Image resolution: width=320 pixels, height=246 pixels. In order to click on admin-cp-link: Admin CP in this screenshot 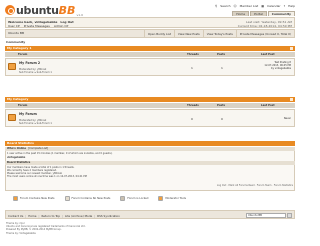, I will do `click(61, 26)`.